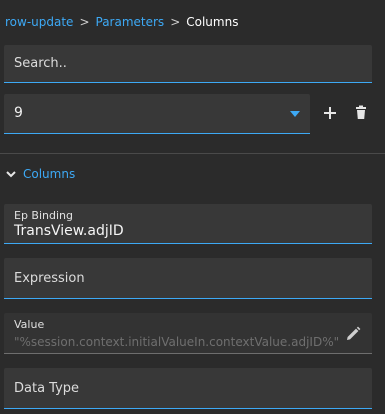 This screenshot has width=385, height=414. What do you see at coordinates (188, 224) in the screenshot?
I see `ep-binding-field: Ep Binding TransView.adjID` at bounding box center [188, 224].